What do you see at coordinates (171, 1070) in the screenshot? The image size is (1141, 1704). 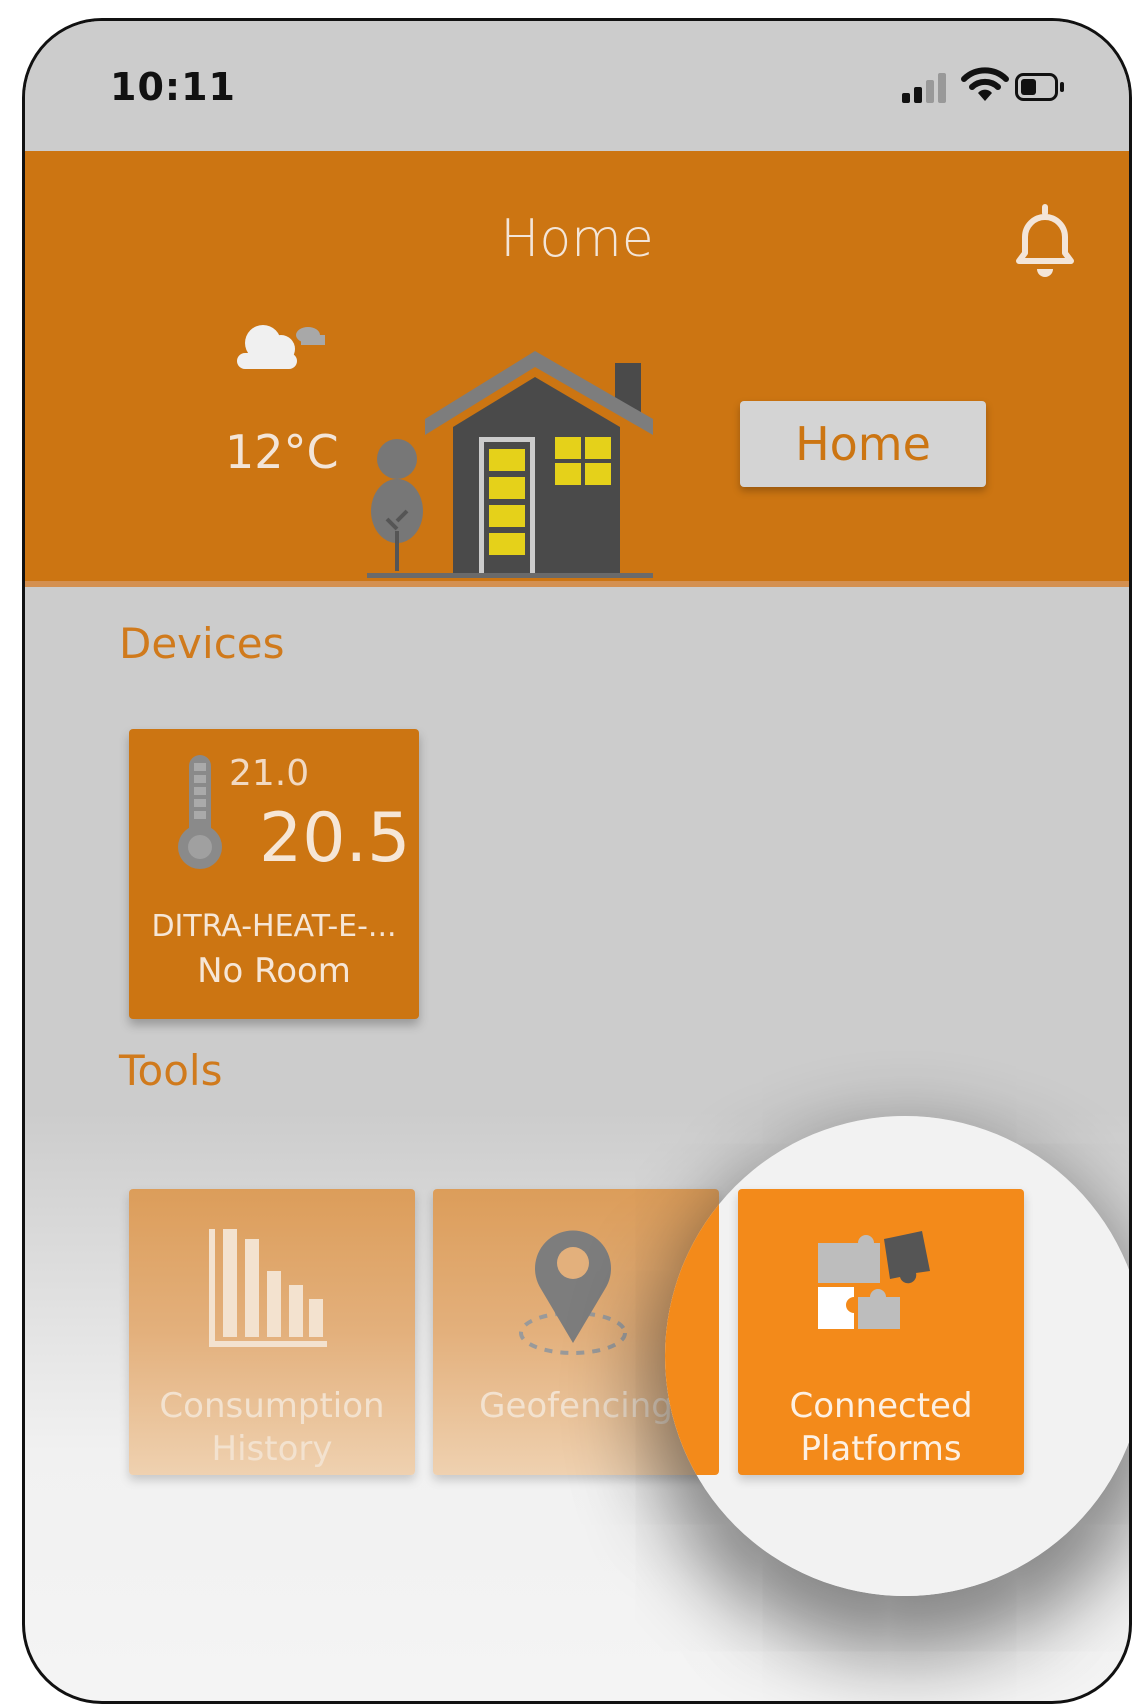 I see `tools-section-title: Tools` at bounding box center [171, 1070].